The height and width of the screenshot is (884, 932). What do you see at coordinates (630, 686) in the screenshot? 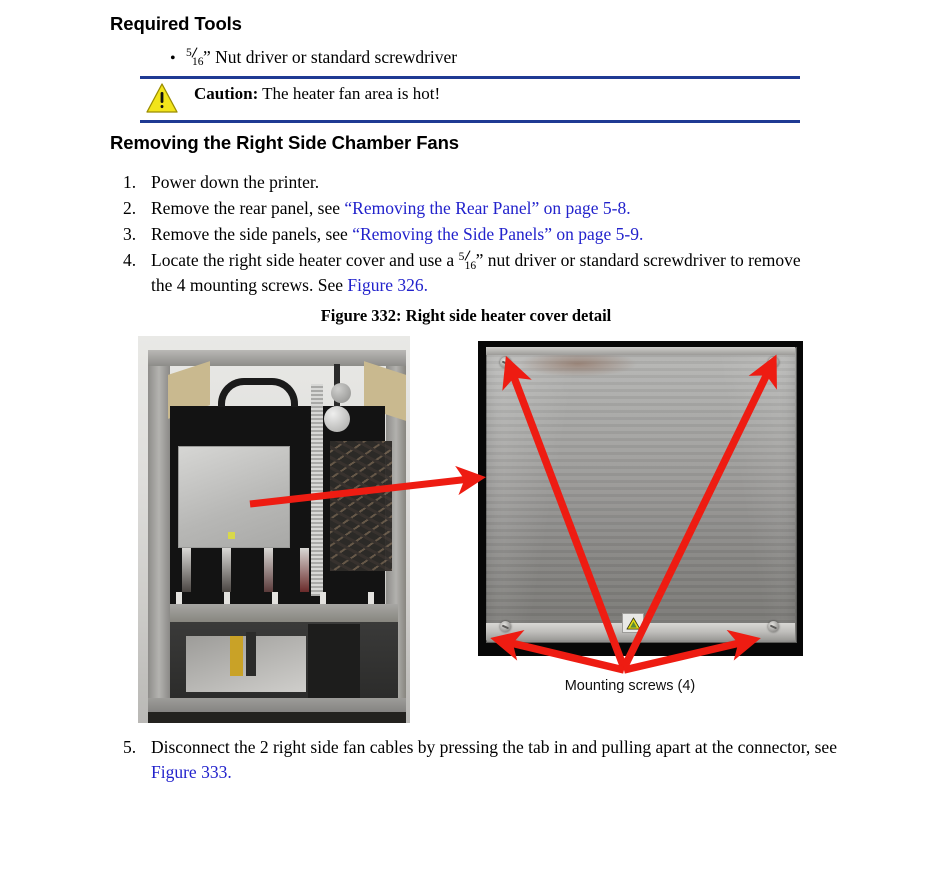
I see `callout-label-mounting-screws: Mounting screws (4)` at bounding box center [630, 686].